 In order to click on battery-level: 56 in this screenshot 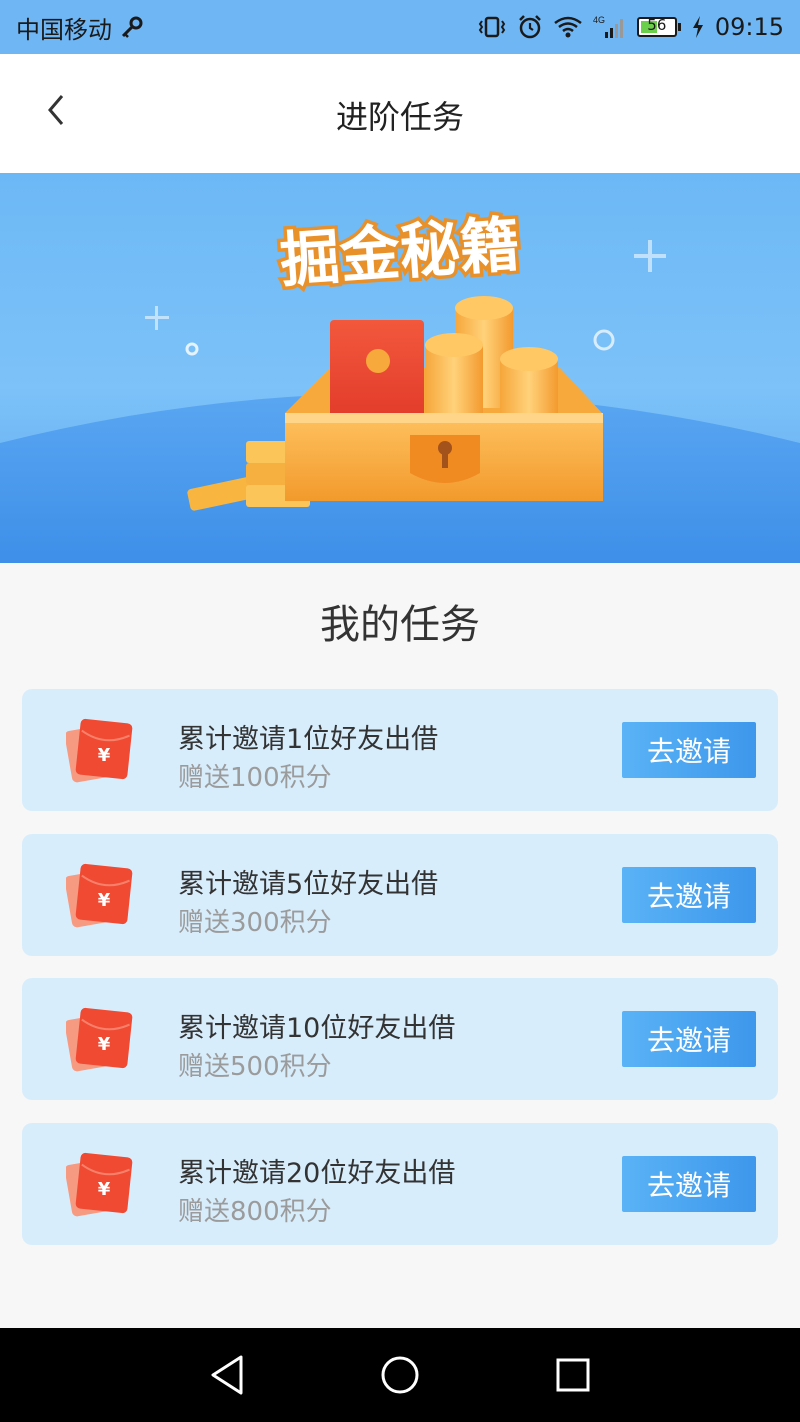, I will do `click(657, 25)`.